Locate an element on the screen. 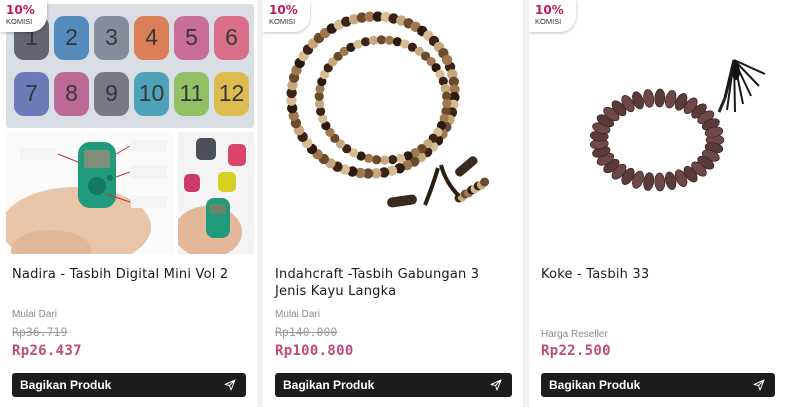 Image resolution: width=786 pixels, height=407 pixels. usage-diagram is located at coordinates (87, 195).